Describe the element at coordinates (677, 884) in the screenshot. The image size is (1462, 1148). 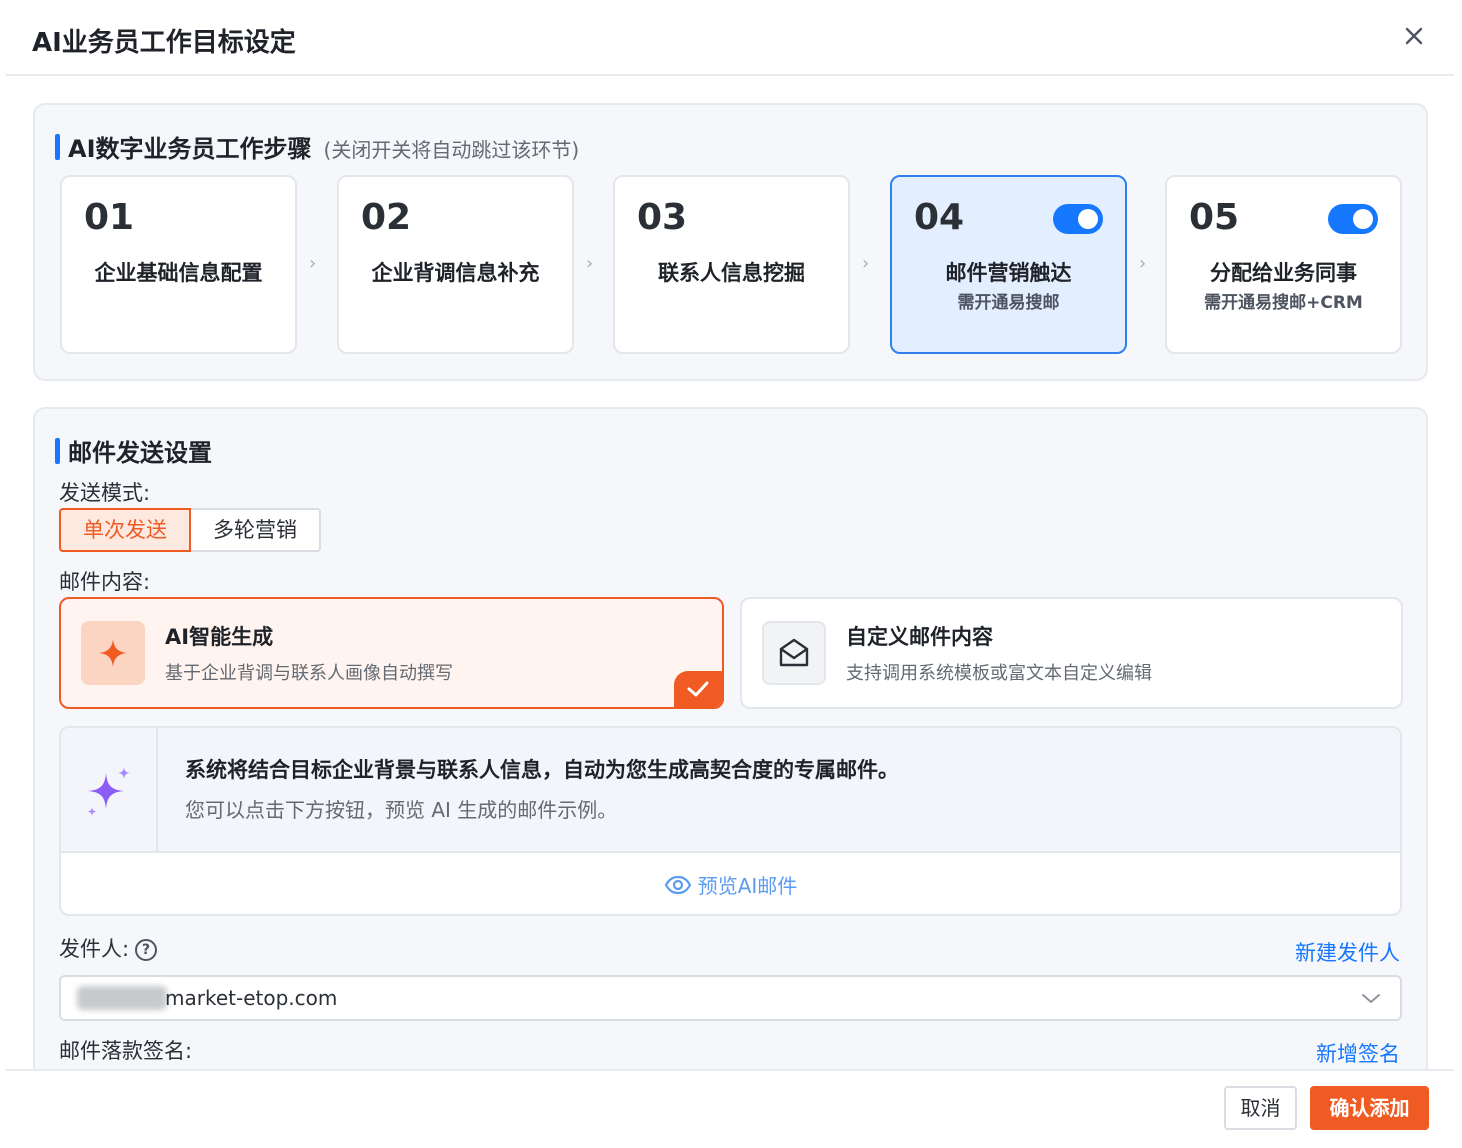
I see `eye-icon` at that location.